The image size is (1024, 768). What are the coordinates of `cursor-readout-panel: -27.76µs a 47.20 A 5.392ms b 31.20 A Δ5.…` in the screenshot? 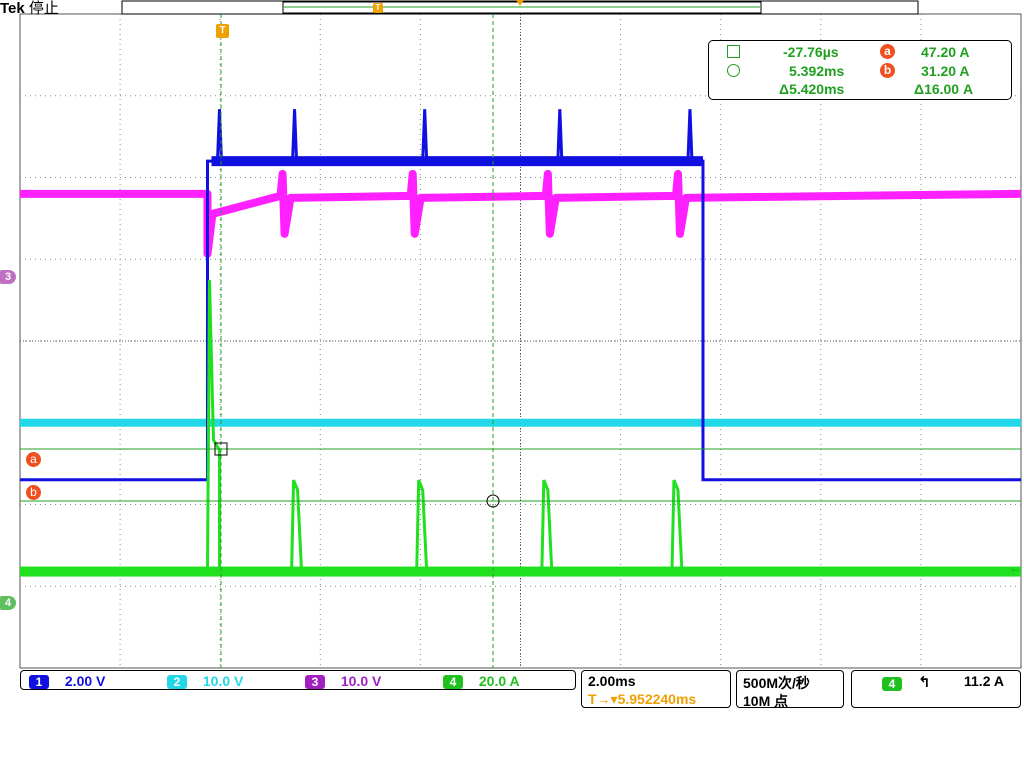 It's located at (860, 70).